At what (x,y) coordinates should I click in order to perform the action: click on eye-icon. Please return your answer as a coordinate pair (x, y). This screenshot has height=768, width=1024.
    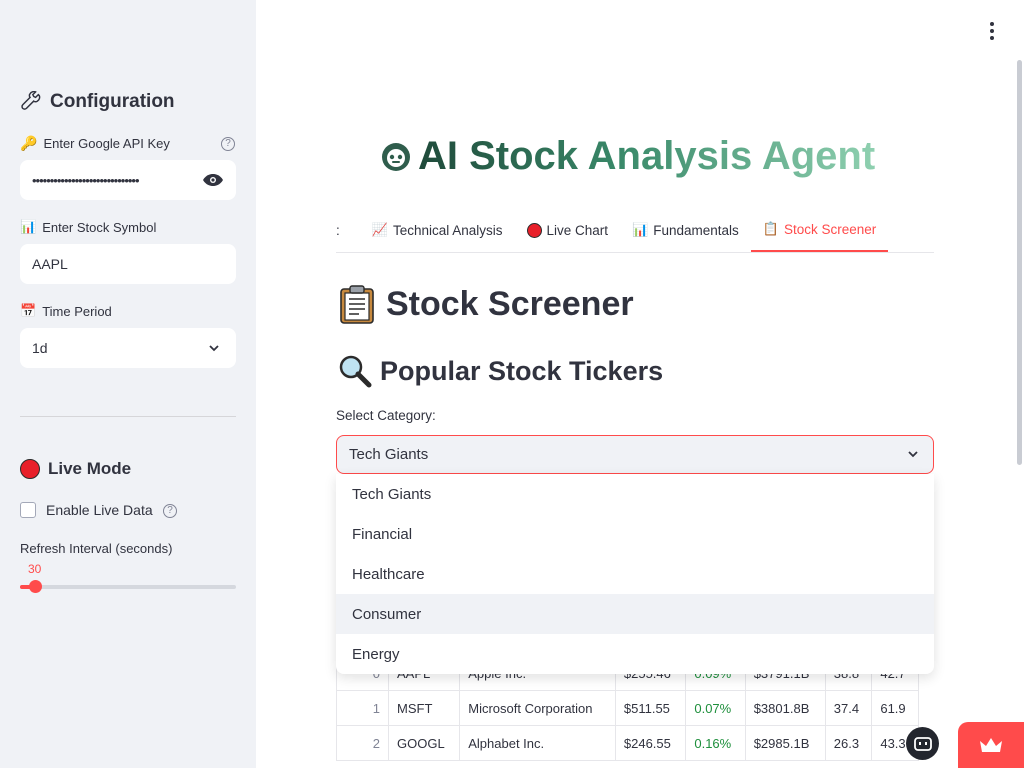
    Looking at the image, I should click on (213, 180).